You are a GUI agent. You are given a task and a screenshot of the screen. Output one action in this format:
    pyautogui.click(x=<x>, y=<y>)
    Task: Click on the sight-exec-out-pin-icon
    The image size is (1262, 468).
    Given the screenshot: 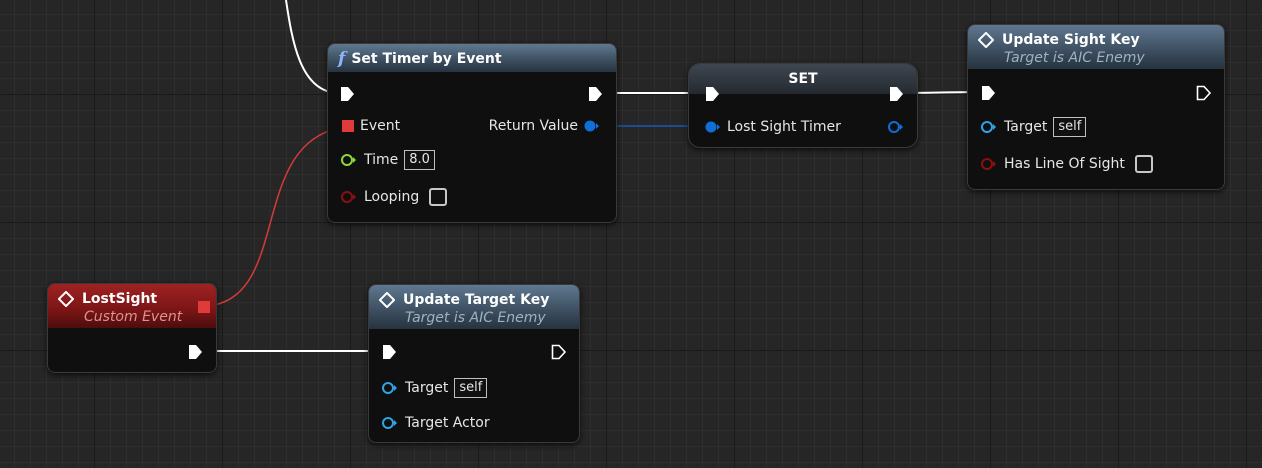 What is the action you would take?
    pyautogui.click(x=1204, y=93)
    